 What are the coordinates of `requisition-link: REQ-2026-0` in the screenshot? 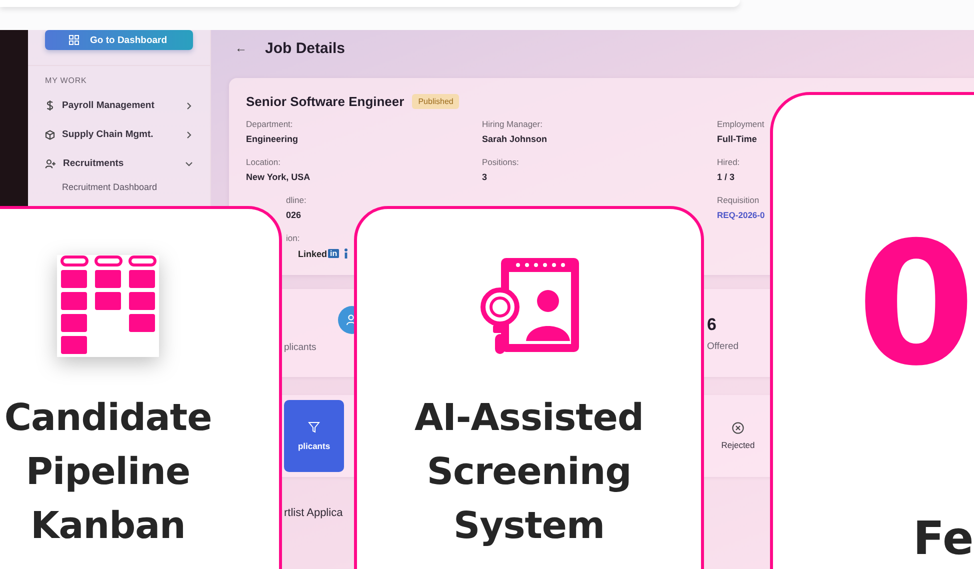 It's located at (741, 215).